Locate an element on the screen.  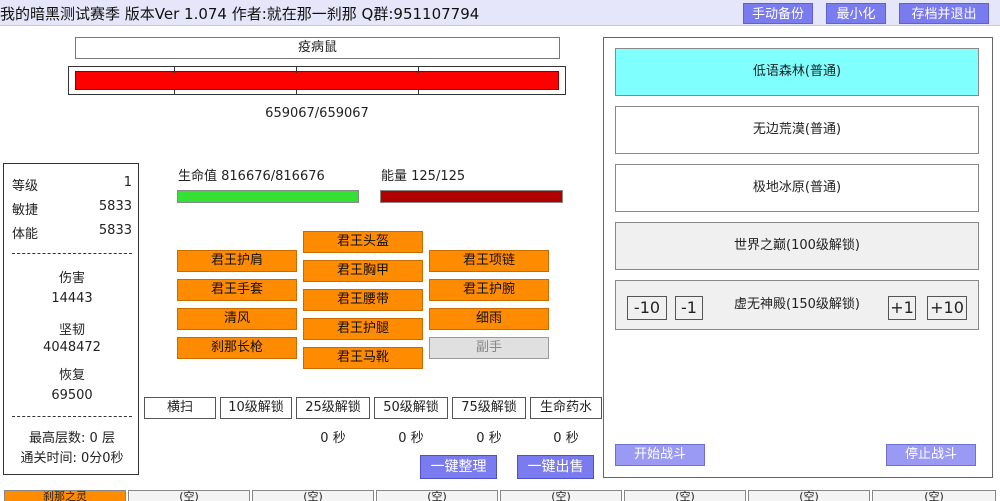
auto-sort-button: 一键整理 is located at coordinates (458, 467).